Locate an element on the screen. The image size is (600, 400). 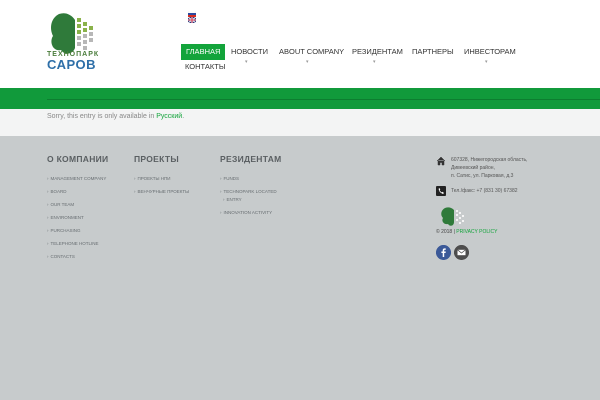
footer-link: TECHNOPARK LOCATED is located at coordinates (248, 192).